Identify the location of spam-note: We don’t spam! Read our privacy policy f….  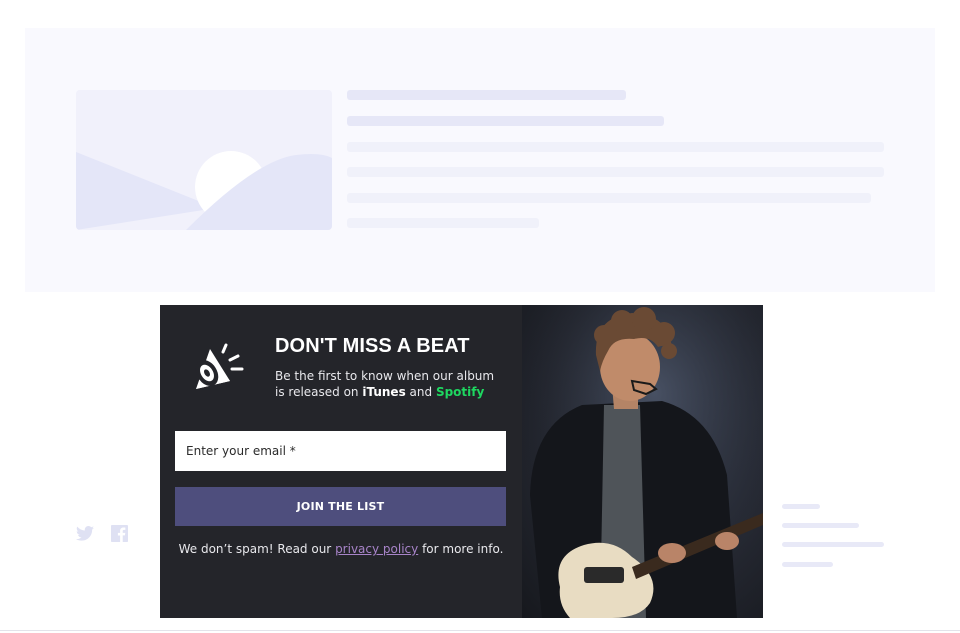
(341, 549).